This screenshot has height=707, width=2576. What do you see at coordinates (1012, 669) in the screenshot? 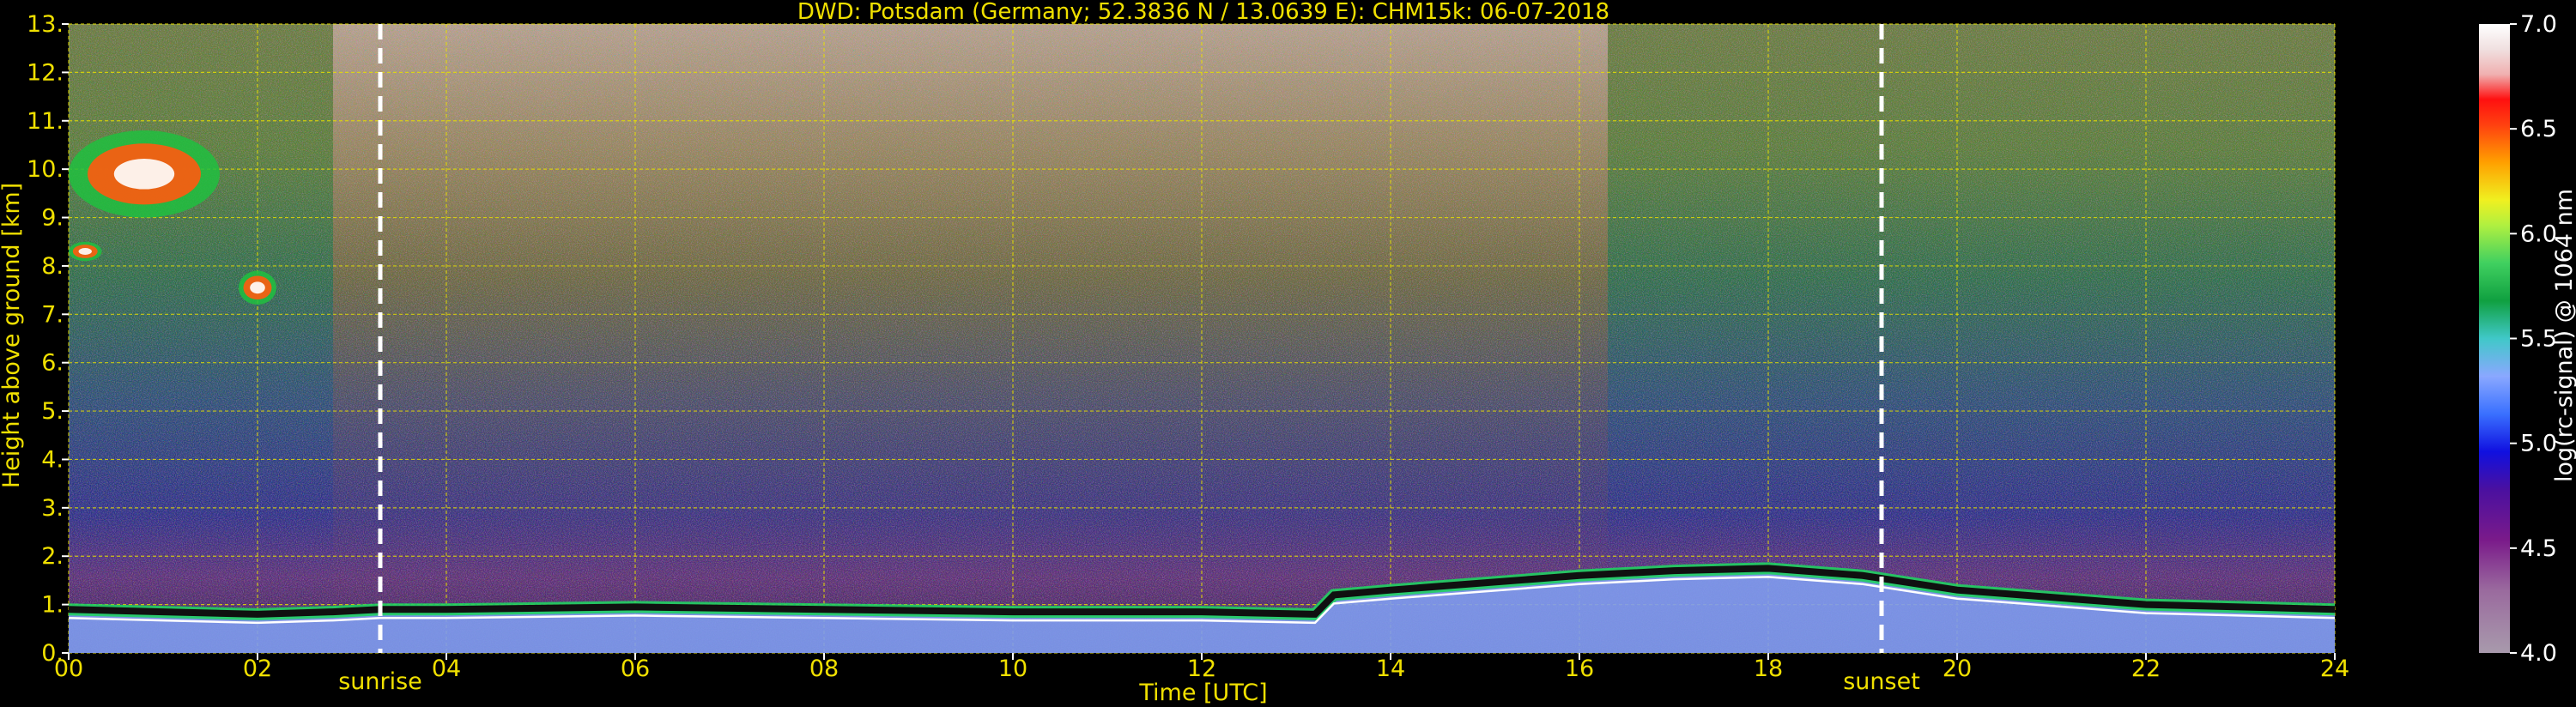
I see `x-tick-label: 10` at bounding box center [1012, 669].